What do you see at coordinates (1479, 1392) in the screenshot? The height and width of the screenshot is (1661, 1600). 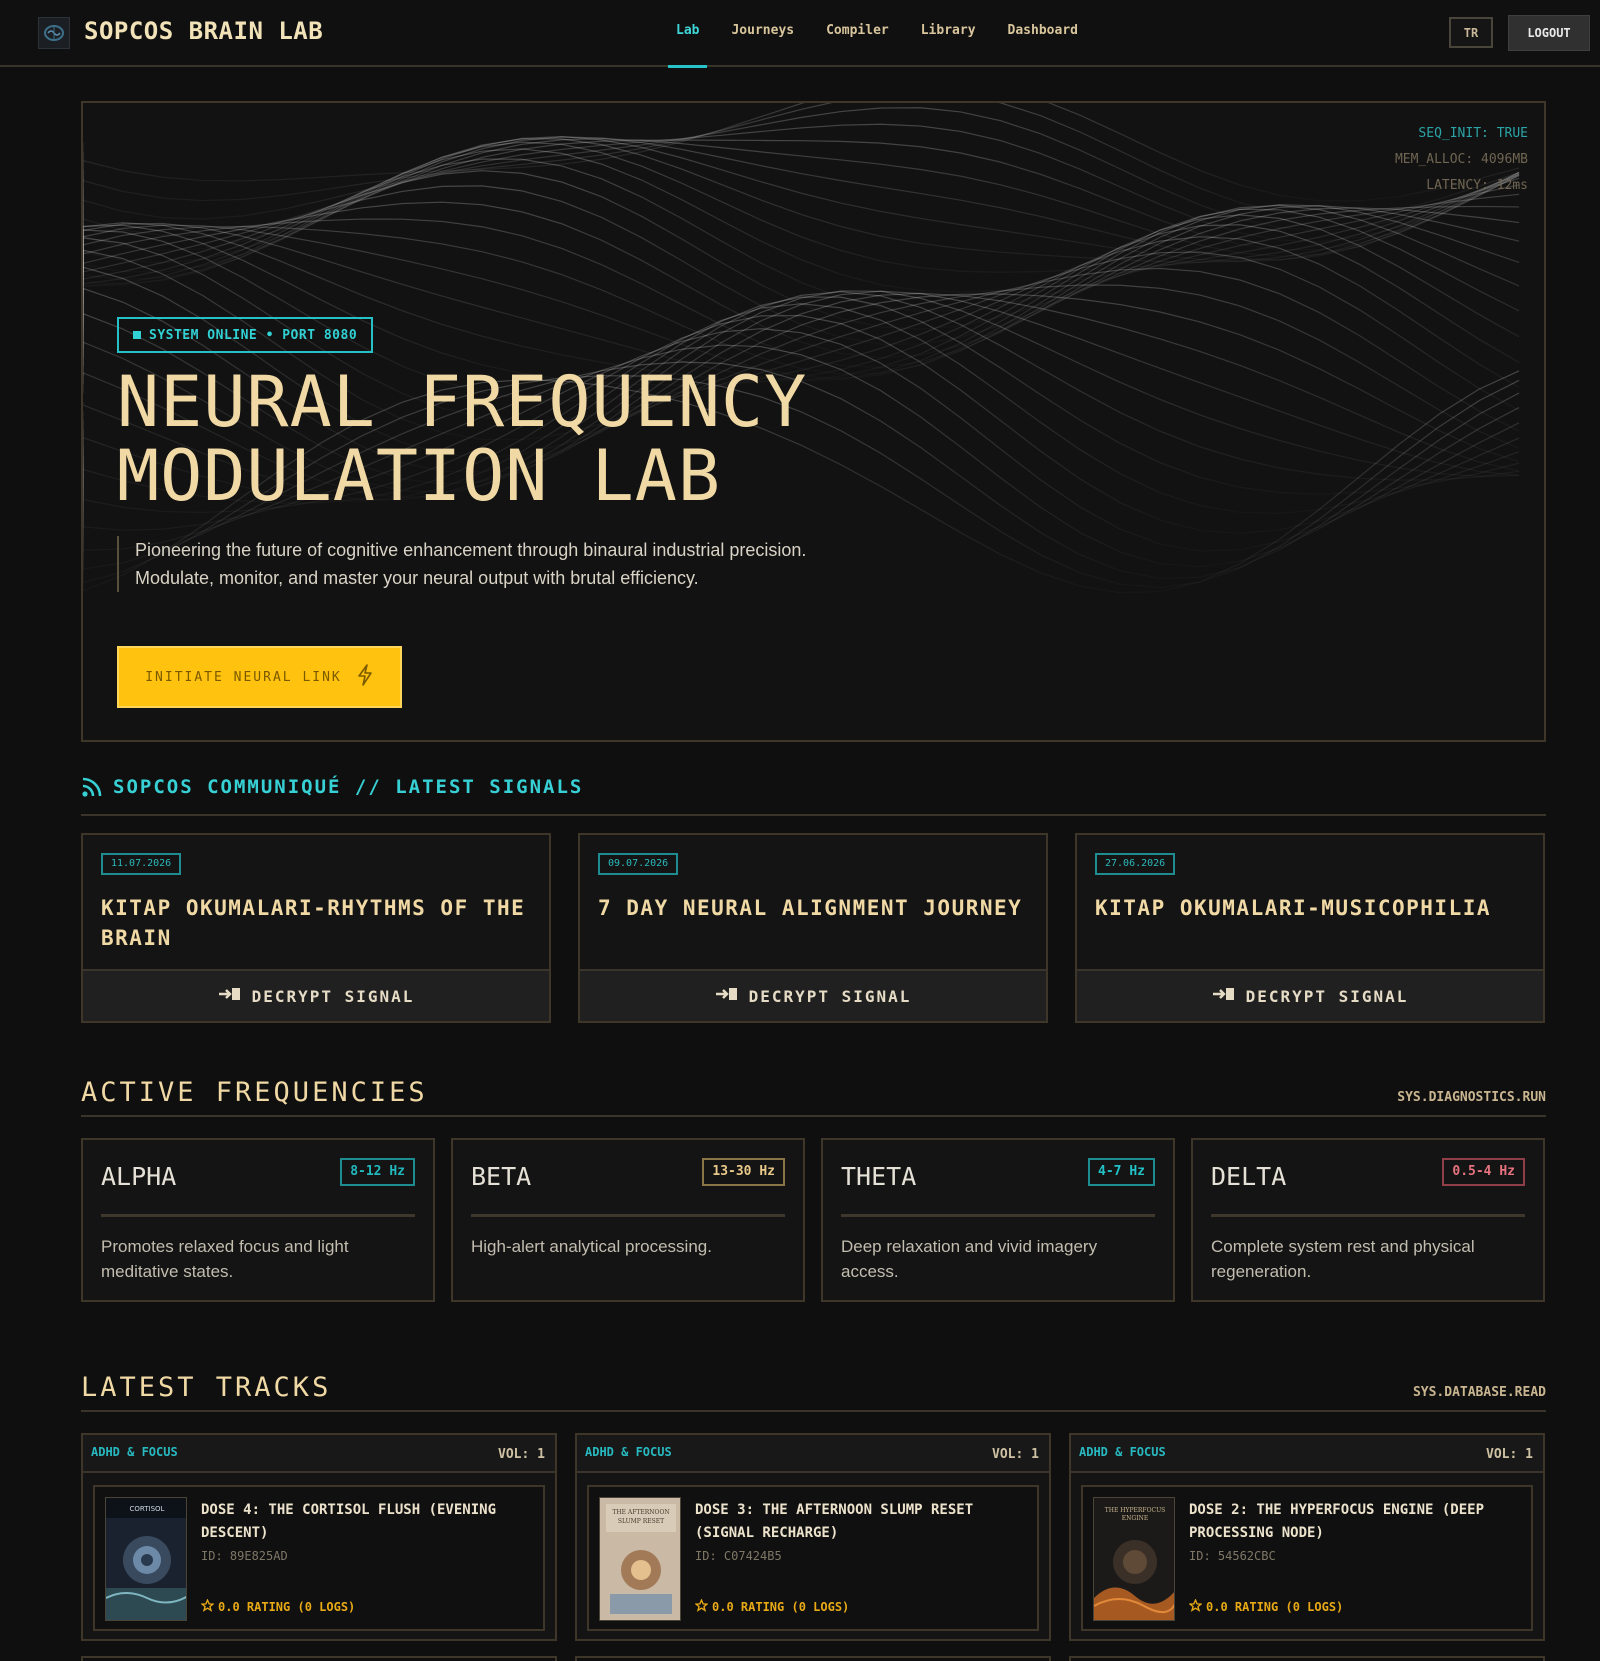 I see `tracks-meta: SYS.DATABASE.READ` at bounding box center [1479, 1392].